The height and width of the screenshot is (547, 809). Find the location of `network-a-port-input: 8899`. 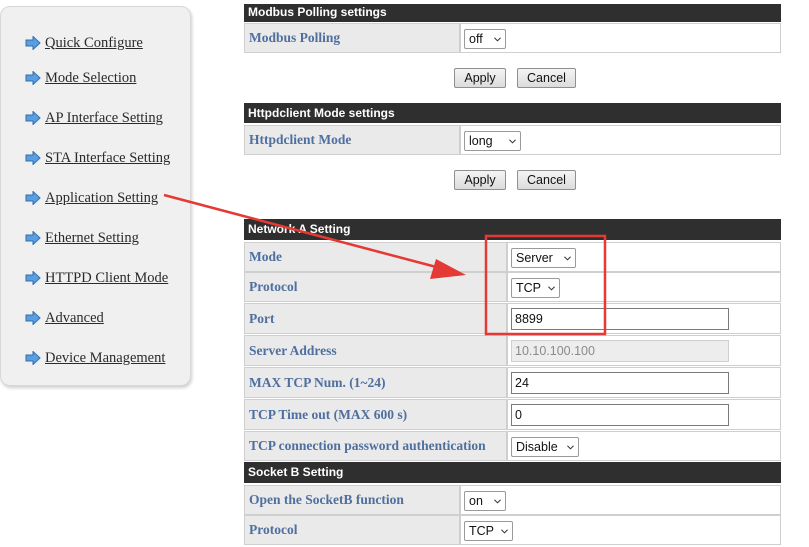

network-a-port-input: 8899 is located at coordinates (620, 319).